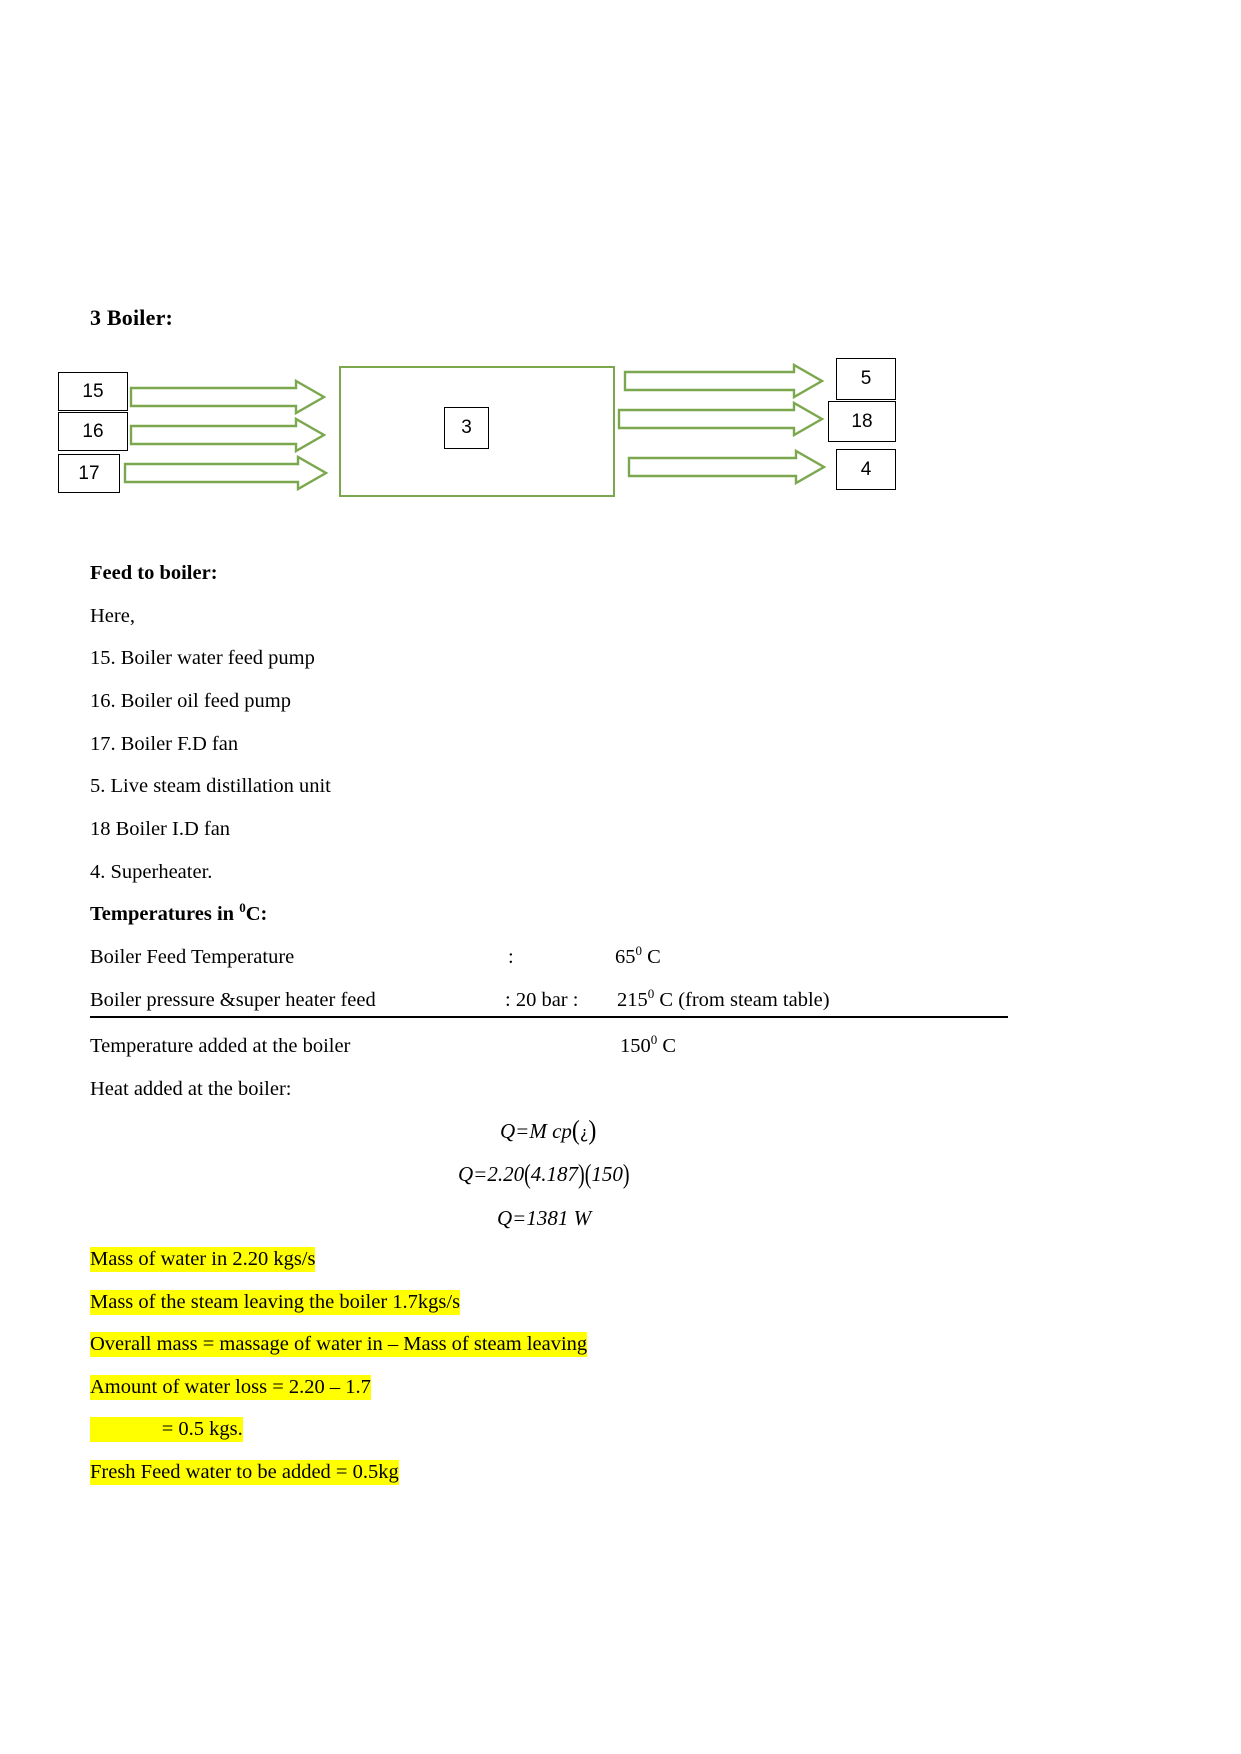 This screenshot has width=1241, height=1754. Describe the element at coordinates (190, 701) in the screenshot. I see `legend-item: 16. Boiler oil feed pump` at that location.